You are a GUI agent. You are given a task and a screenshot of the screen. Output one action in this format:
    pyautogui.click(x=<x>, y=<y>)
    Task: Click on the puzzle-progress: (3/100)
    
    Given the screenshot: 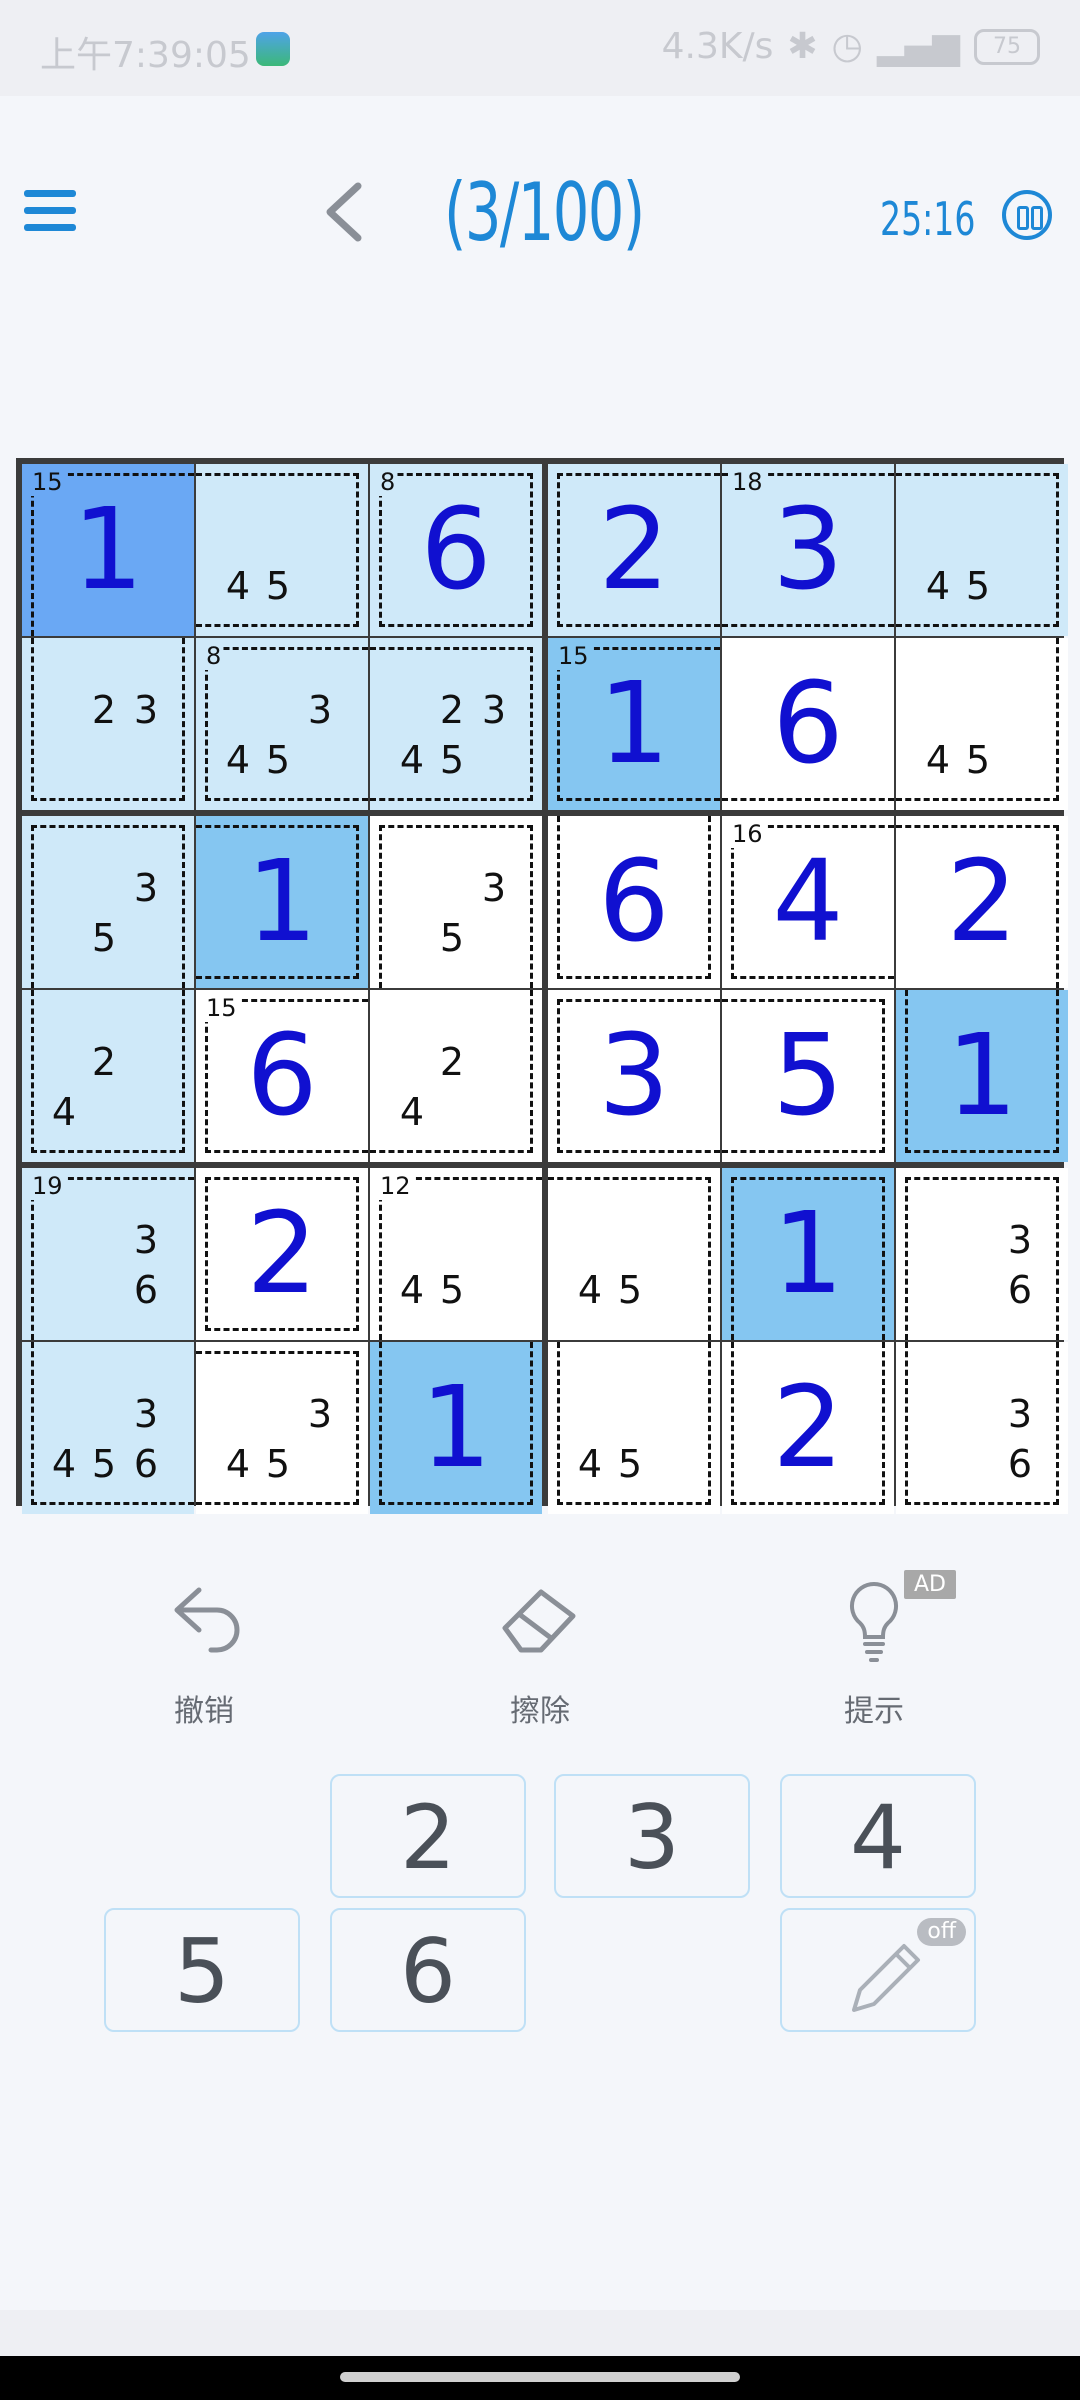 What is the action you would take?
    pyautogui.click(x=544, y=212)
    